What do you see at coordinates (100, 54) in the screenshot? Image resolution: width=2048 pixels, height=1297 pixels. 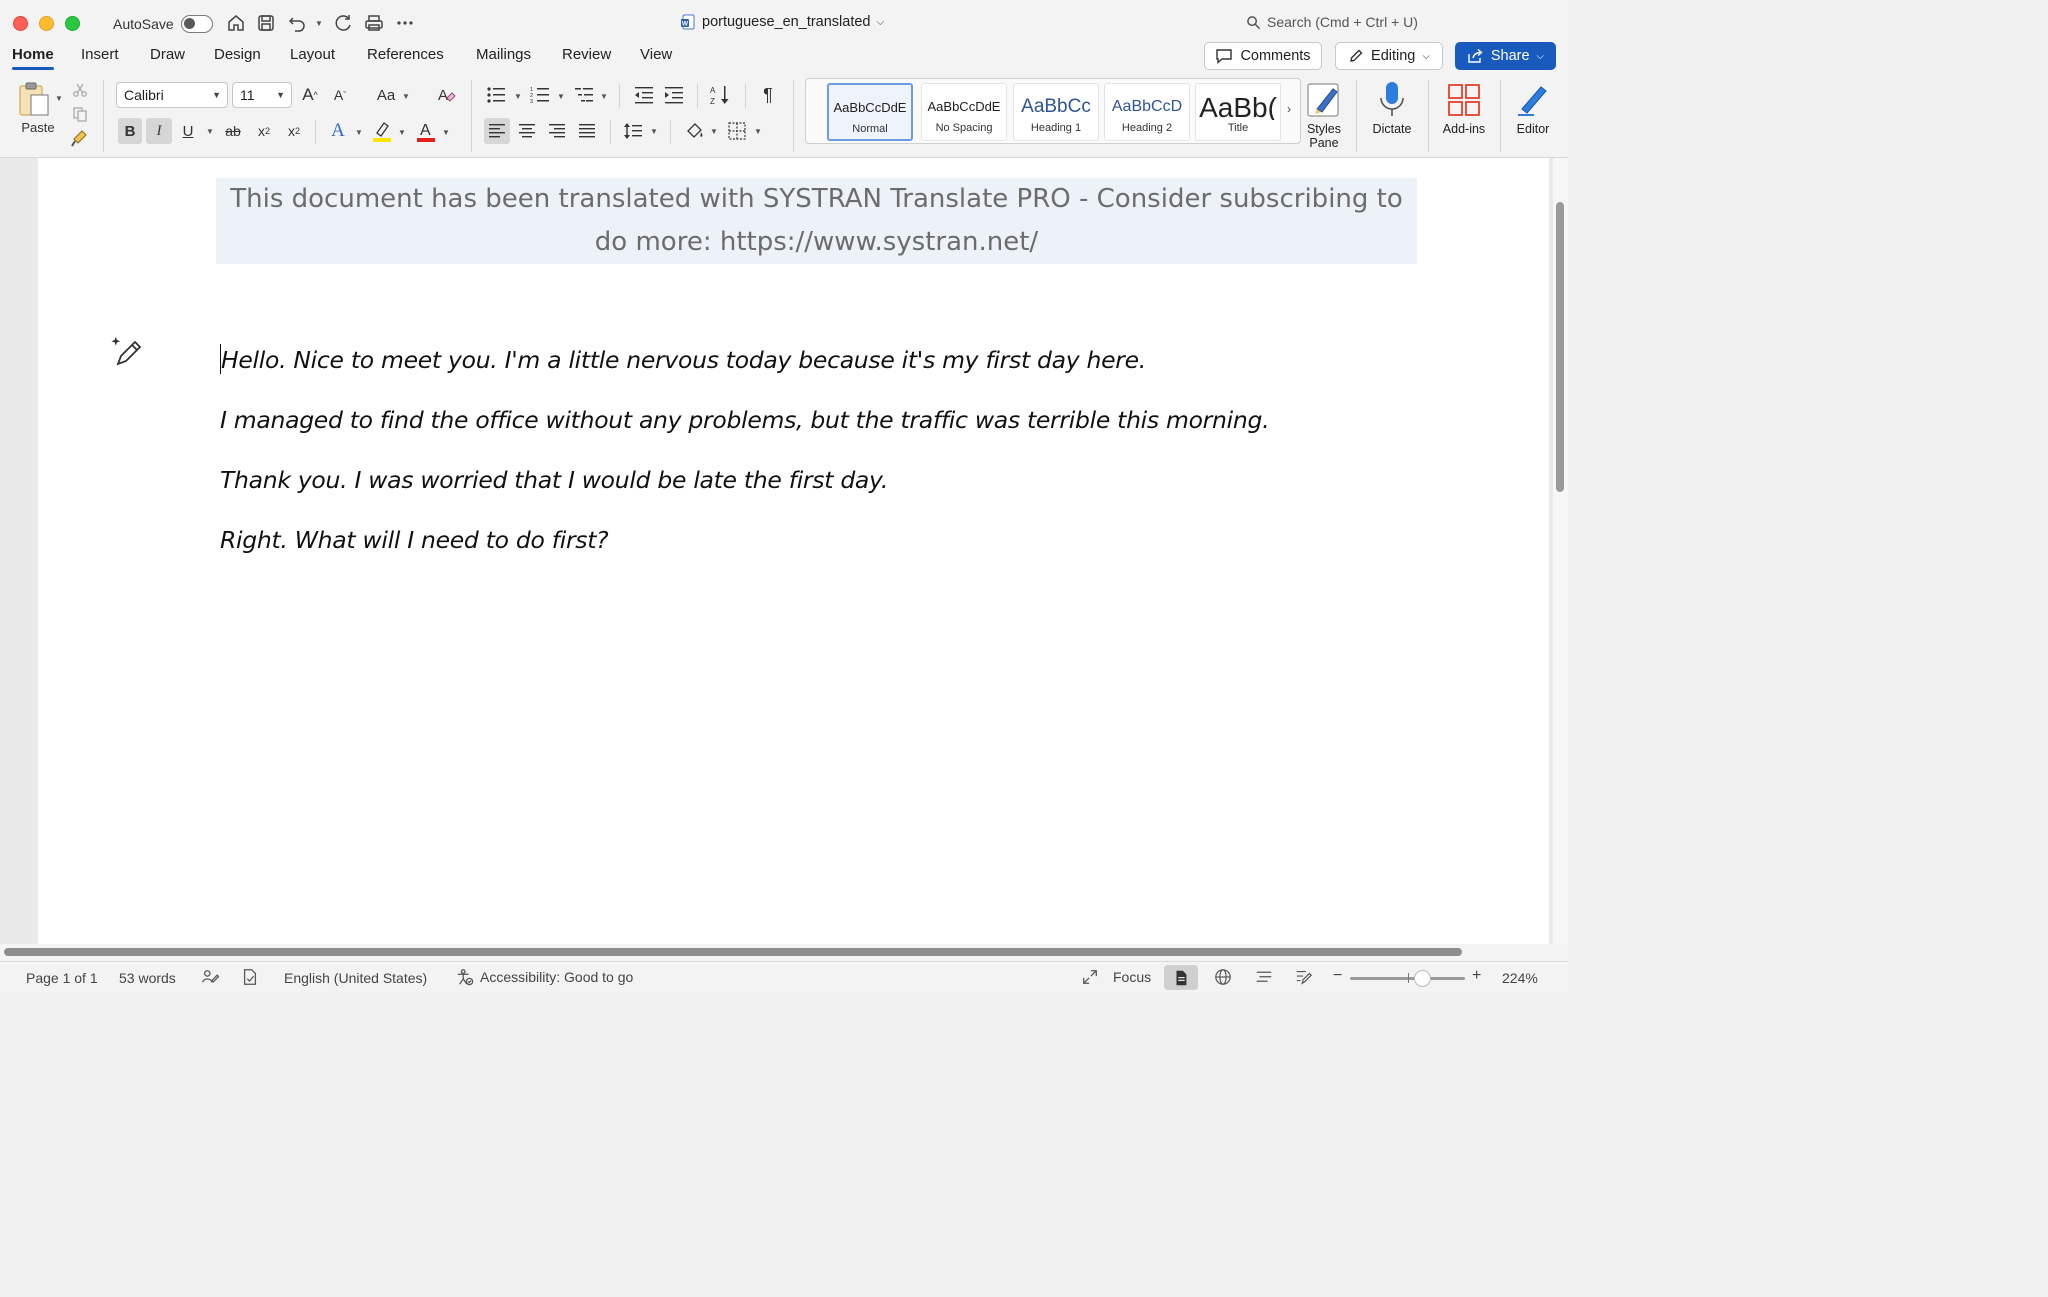 I see `tab-insert: Insert` at bounding box center [100, 54].